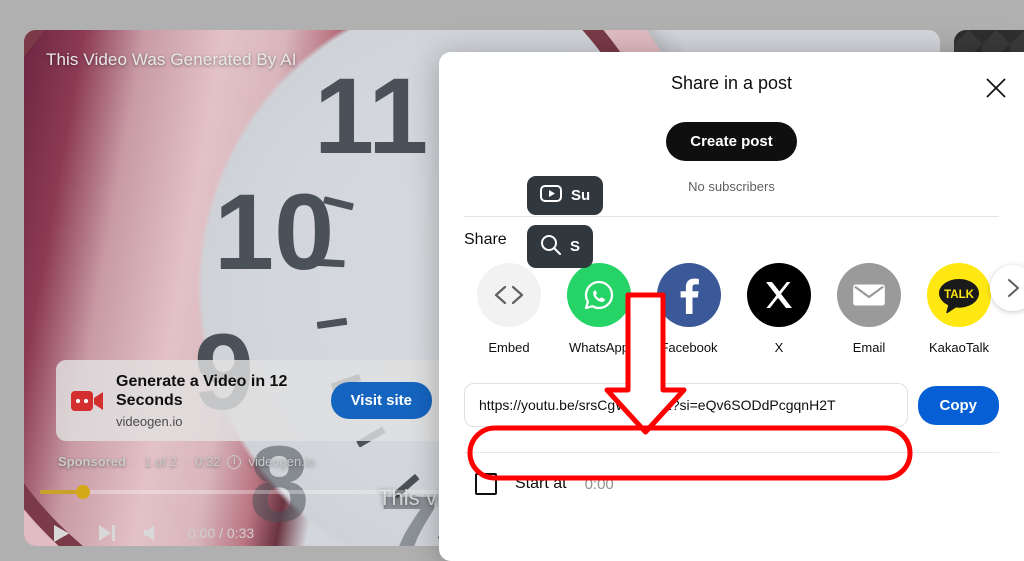 The width and height of the screenshot is (1024, 561). Describe the element at coordinates (731, 141) in the screenshot. I see `create-post-button: Create post` at that location.